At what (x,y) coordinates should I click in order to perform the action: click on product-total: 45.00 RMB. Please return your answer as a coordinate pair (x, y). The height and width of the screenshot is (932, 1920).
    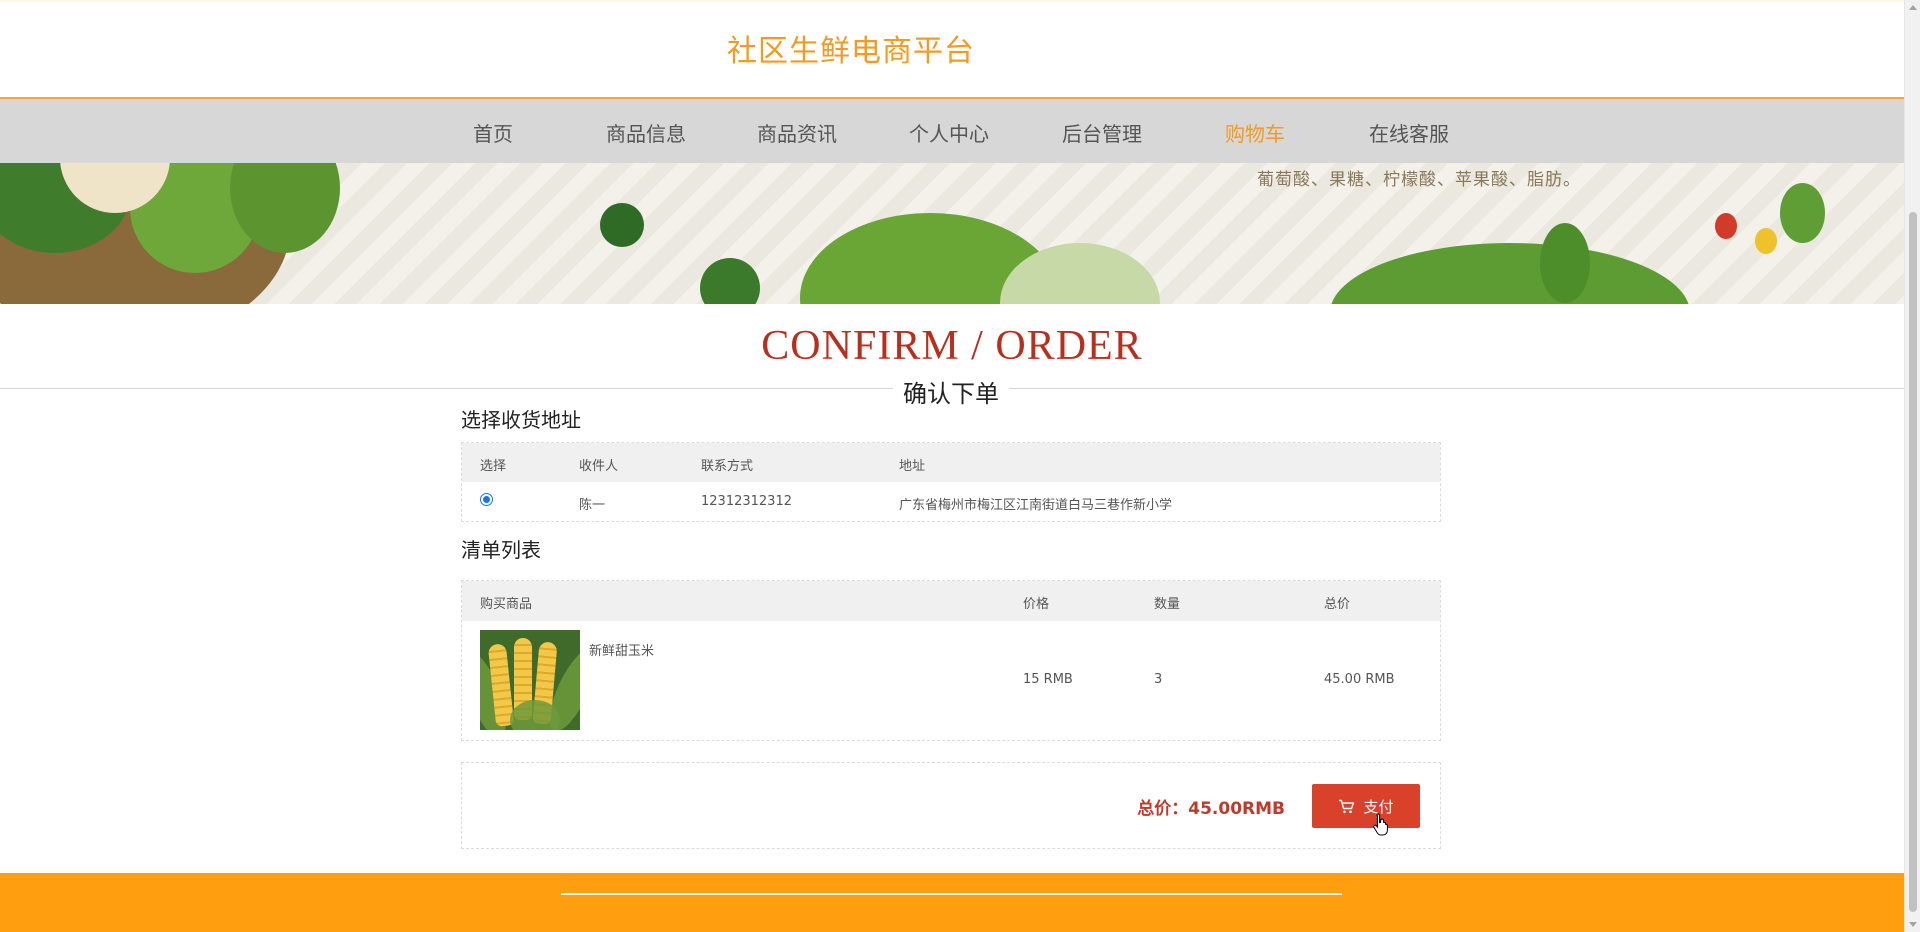
    Looking at the image, I should click on (1359, 679).